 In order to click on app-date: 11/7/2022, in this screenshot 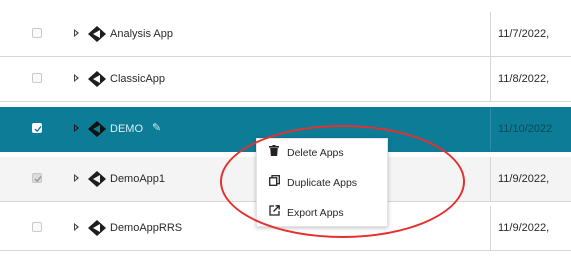, I will do `click(524, 34)`.